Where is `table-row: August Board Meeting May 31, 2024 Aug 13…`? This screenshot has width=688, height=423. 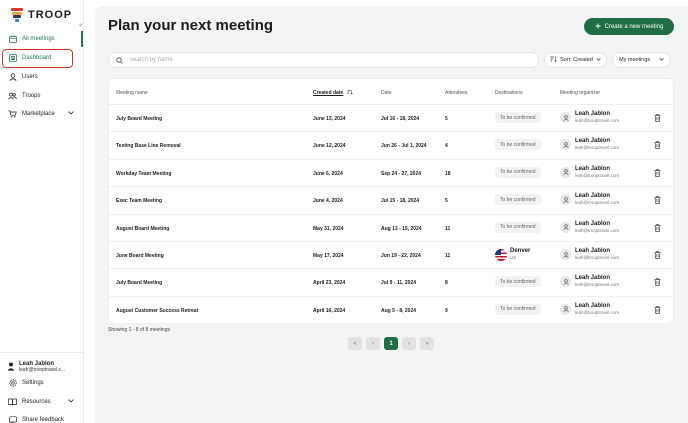
table-row: August Board Meeting May 31, 2024 Aug 13… is located at coordinates (392, 228).